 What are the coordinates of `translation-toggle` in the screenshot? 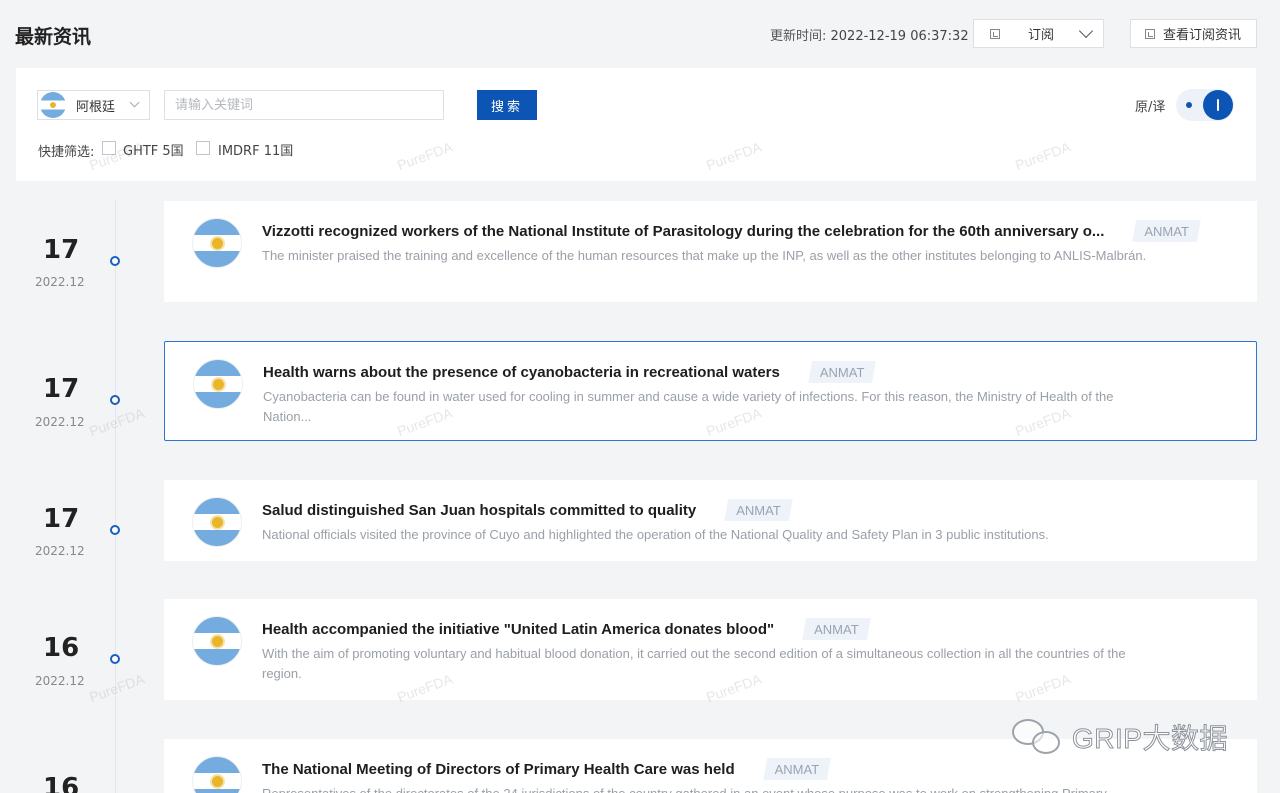 It's located at (1205, 105).